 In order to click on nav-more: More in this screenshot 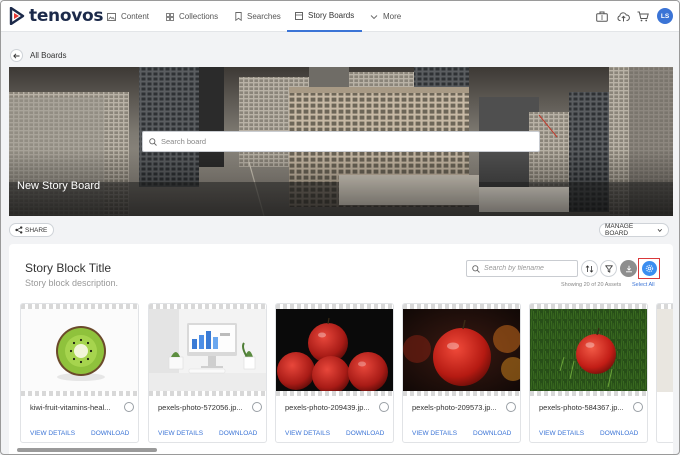, I will do `click(385, 16)`.